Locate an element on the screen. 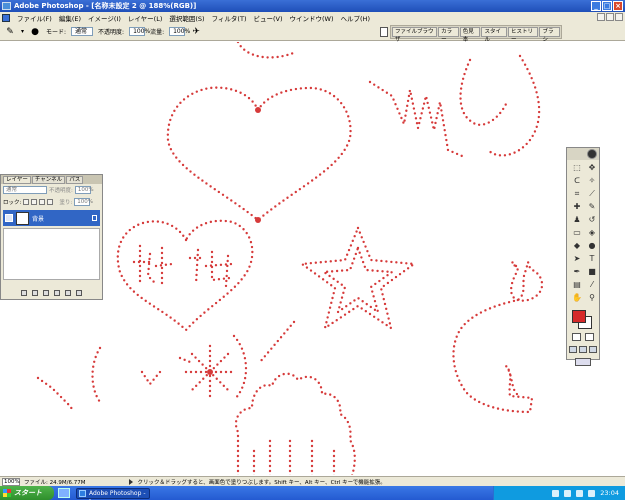 The image size is (625, 500). eyedropper-icon: ⁄ is located at coordinates (592, 284).